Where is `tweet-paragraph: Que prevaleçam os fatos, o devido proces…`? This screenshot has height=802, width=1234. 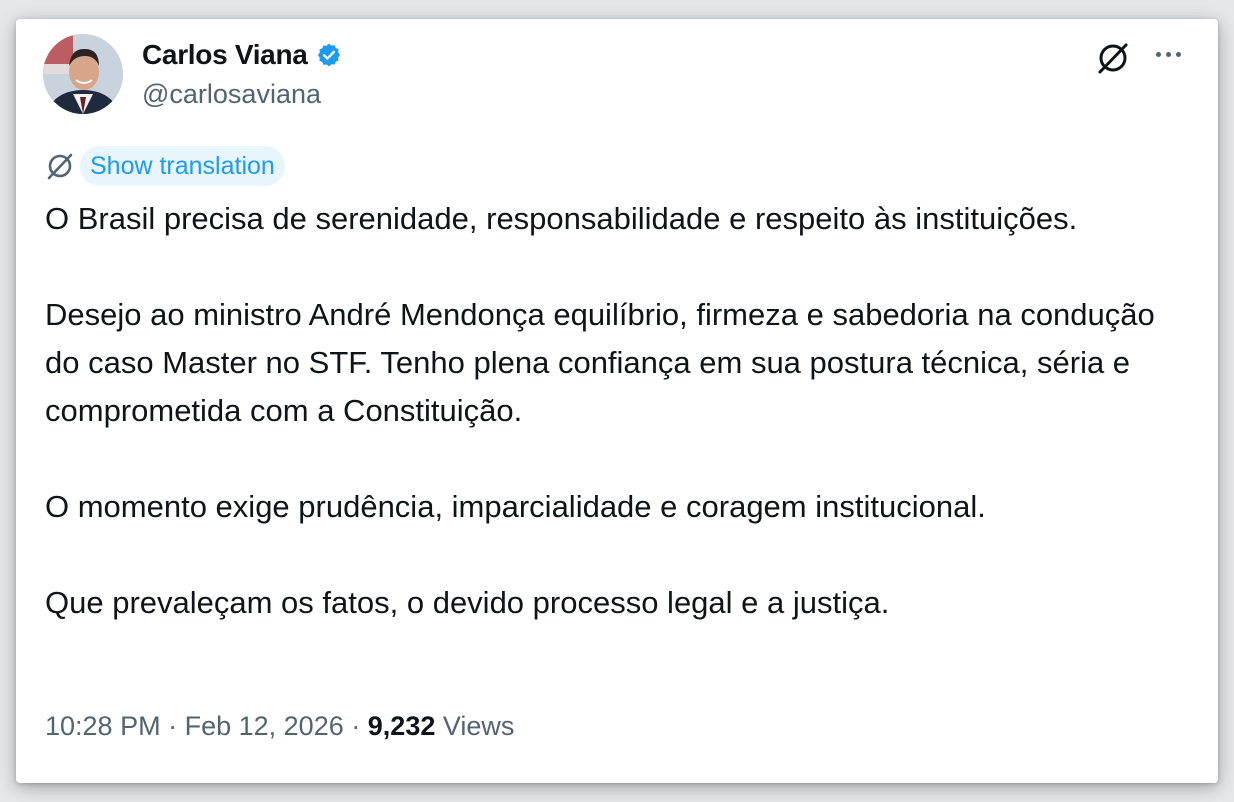
tweet-paragraph: Que prevaleçam os fatos, o devido proces… is located at coordinates (467, 602).